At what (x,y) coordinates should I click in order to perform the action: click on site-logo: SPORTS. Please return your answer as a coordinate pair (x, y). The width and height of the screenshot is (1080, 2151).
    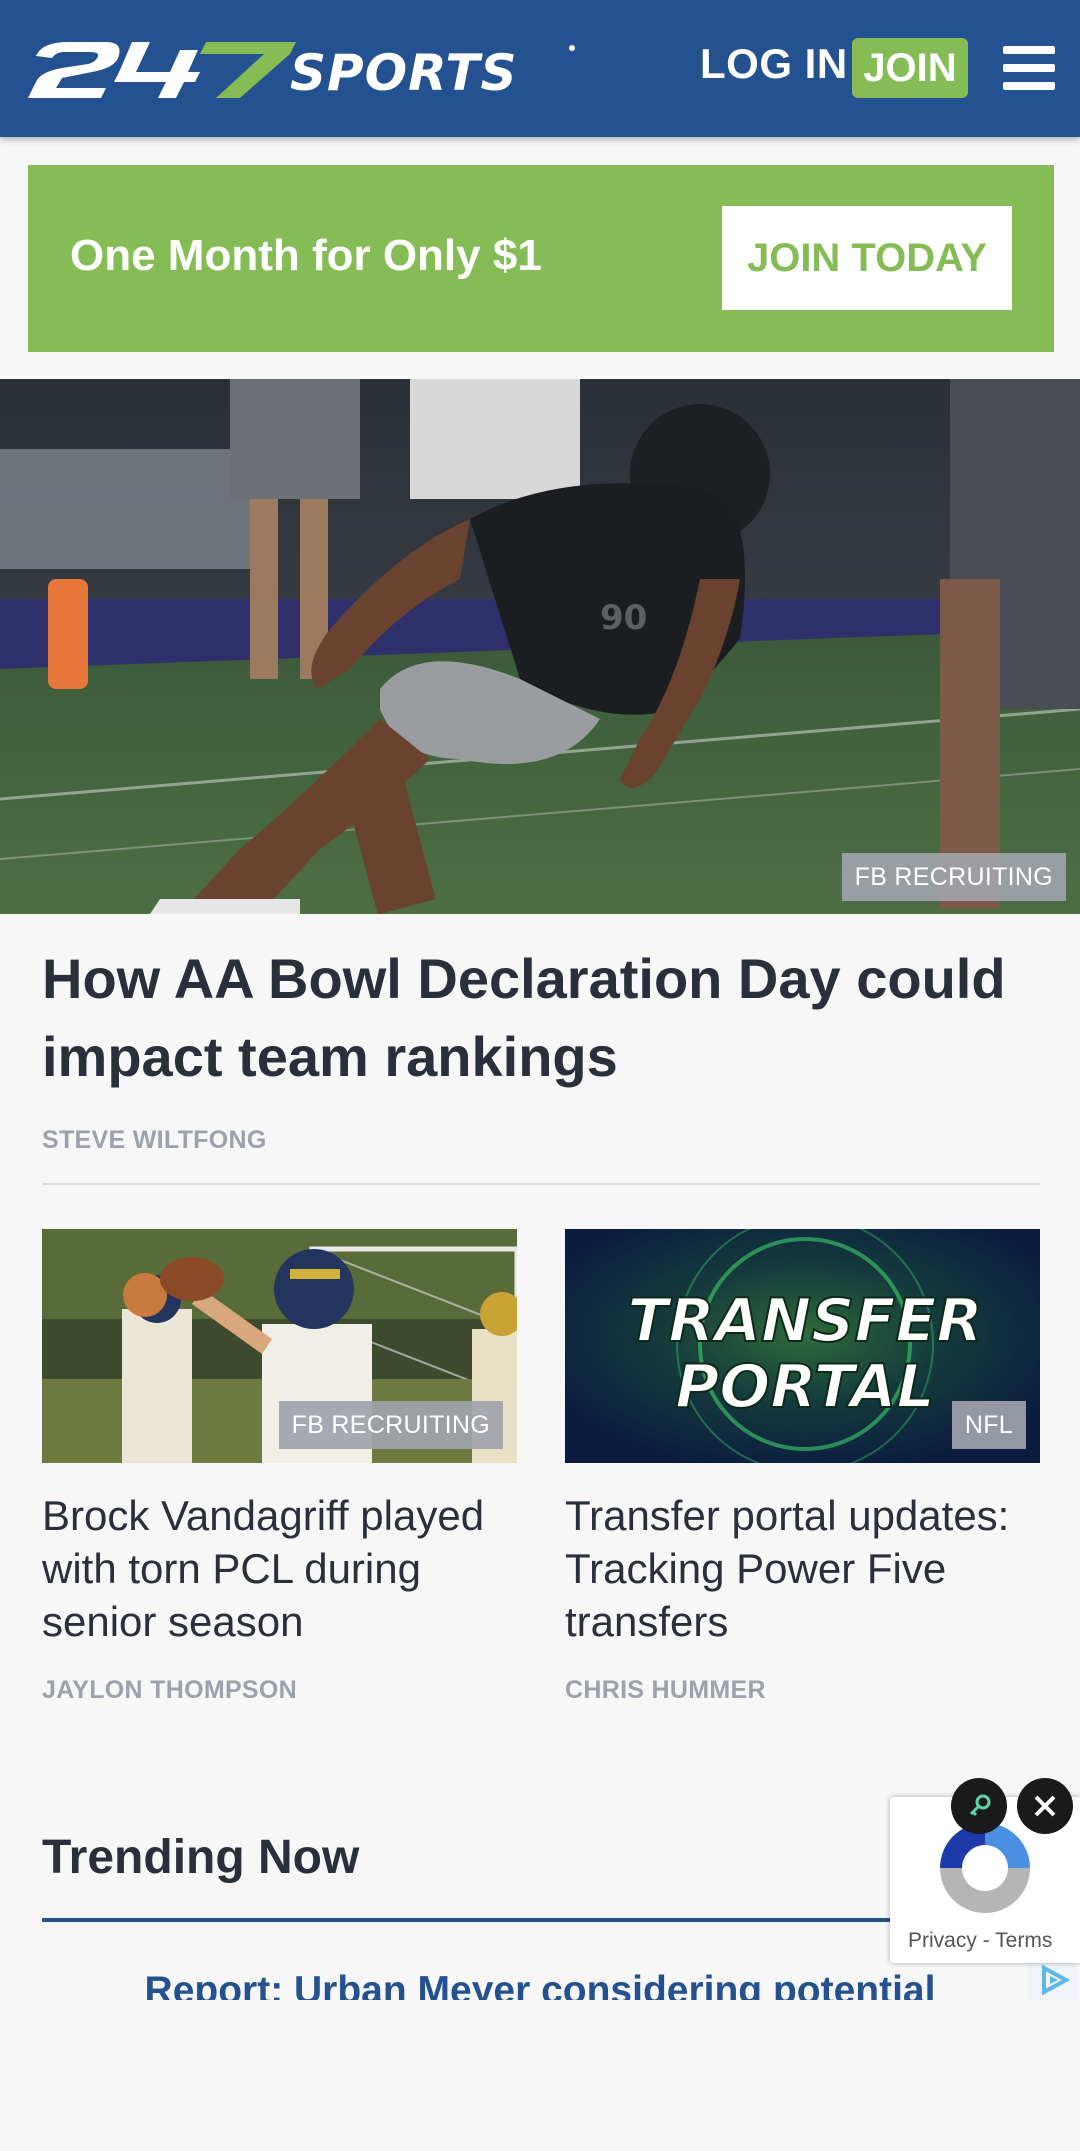
    Looking at the image, I should click on (308, 69).